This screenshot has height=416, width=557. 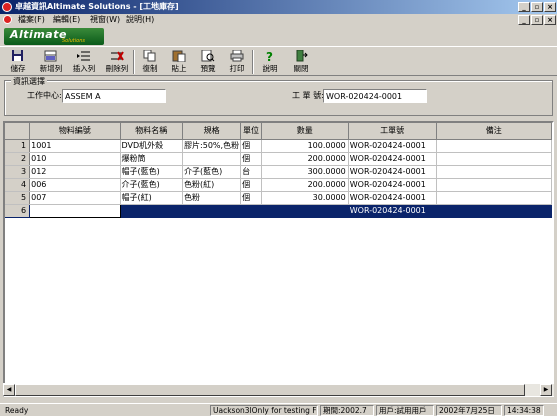 I want to click on work-order-input, so click(x=375, y=96).